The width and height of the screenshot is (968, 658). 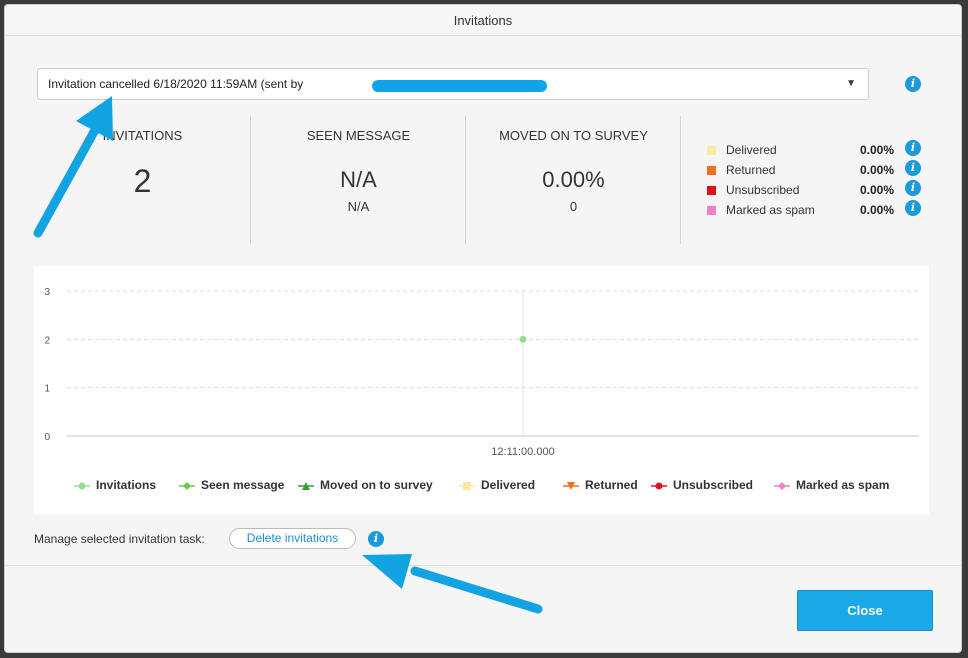 I want to click on stat-seen-value: N/A, so click(x=358, y=179).